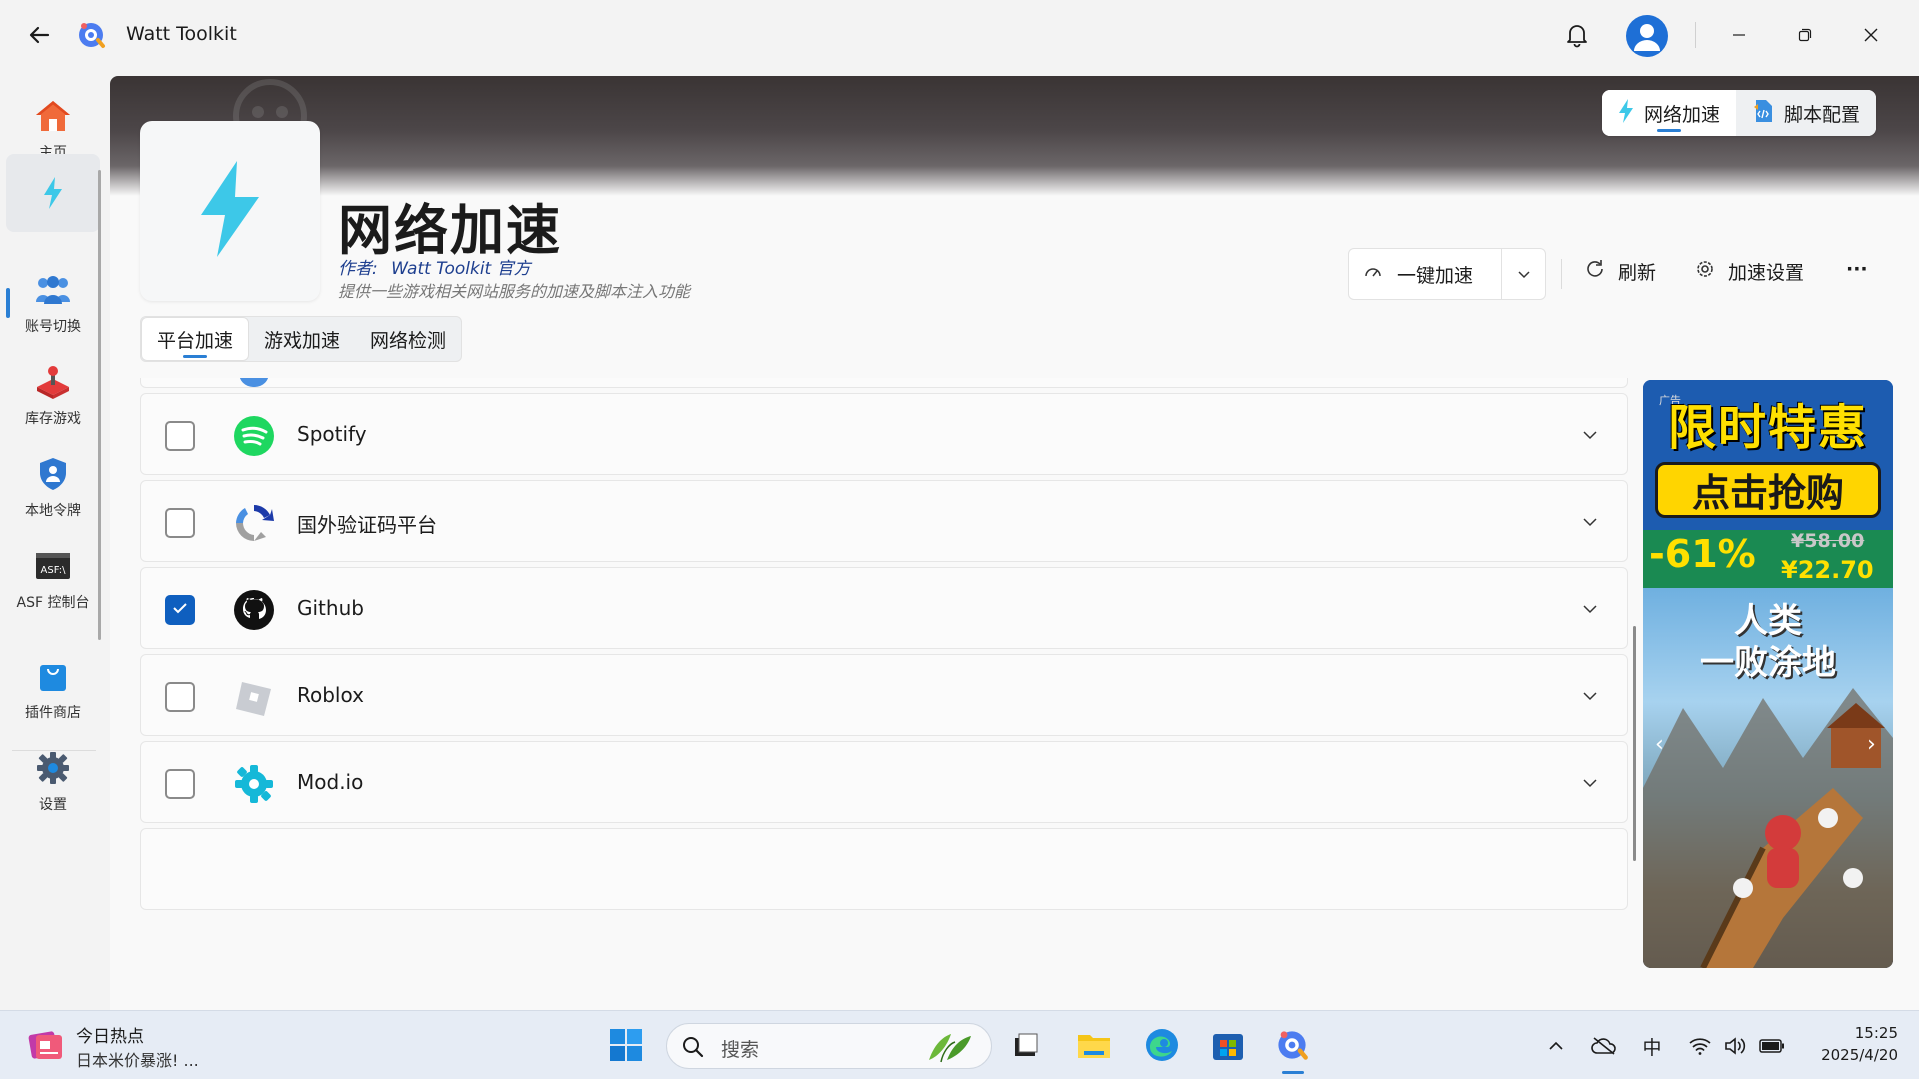  What do you see at coordinates (1700, 1046) in the screenshot?
I see `wifi-icon` at bounding box center [1700, 1046].